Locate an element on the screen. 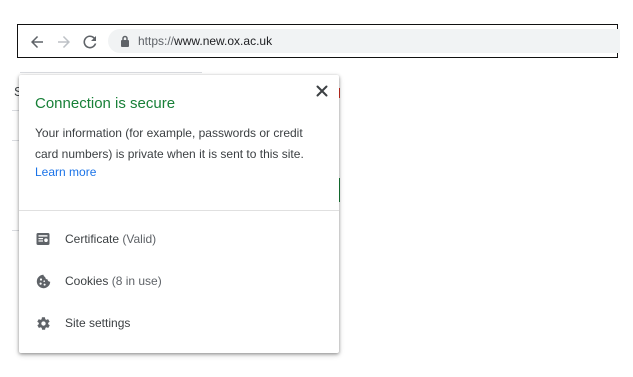 Image resolution: width=633 pixels, height=377 pixels. reload-button is located at coordinates (90, 42).